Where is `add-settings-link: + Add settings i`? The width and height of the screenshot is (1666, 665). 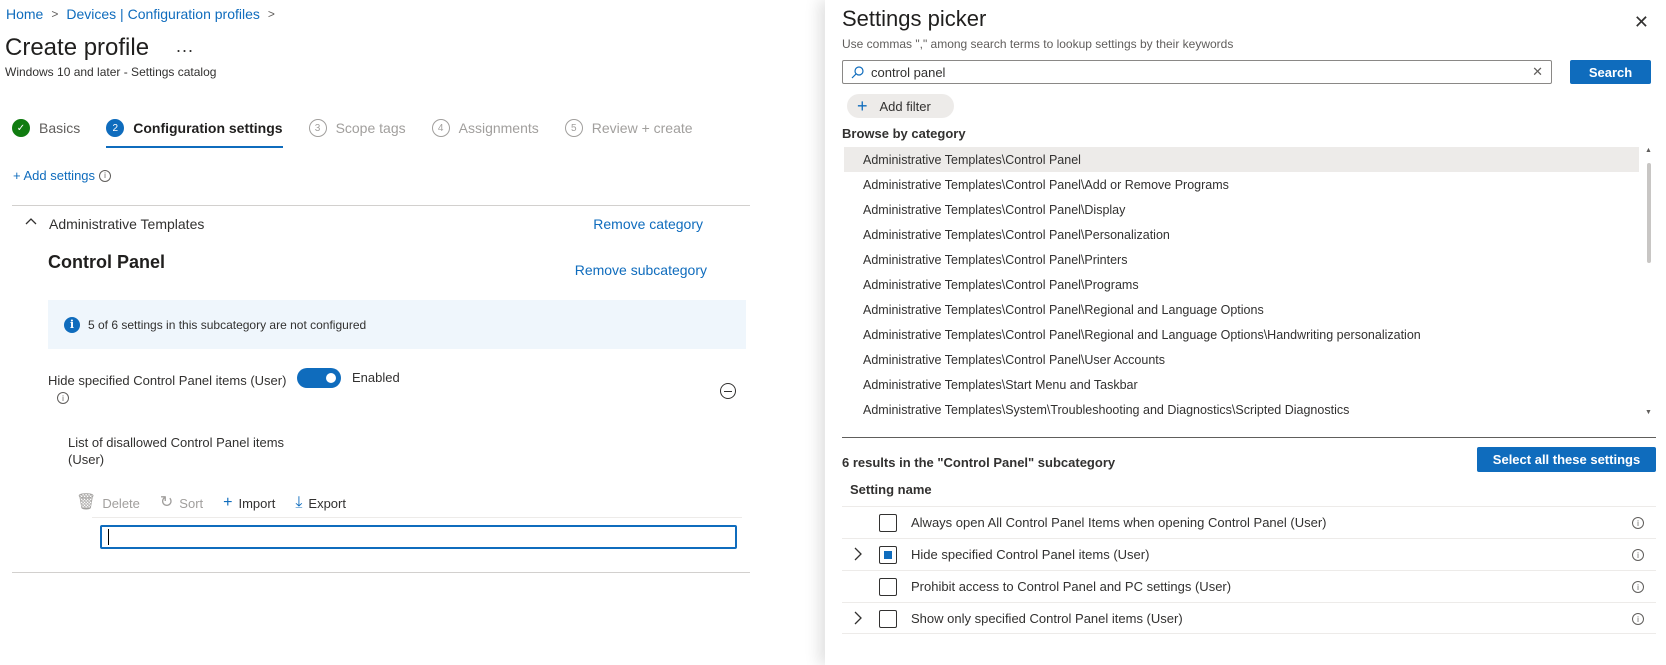
add-settings-link: + Add settings i is located at coordinates (62, 175).